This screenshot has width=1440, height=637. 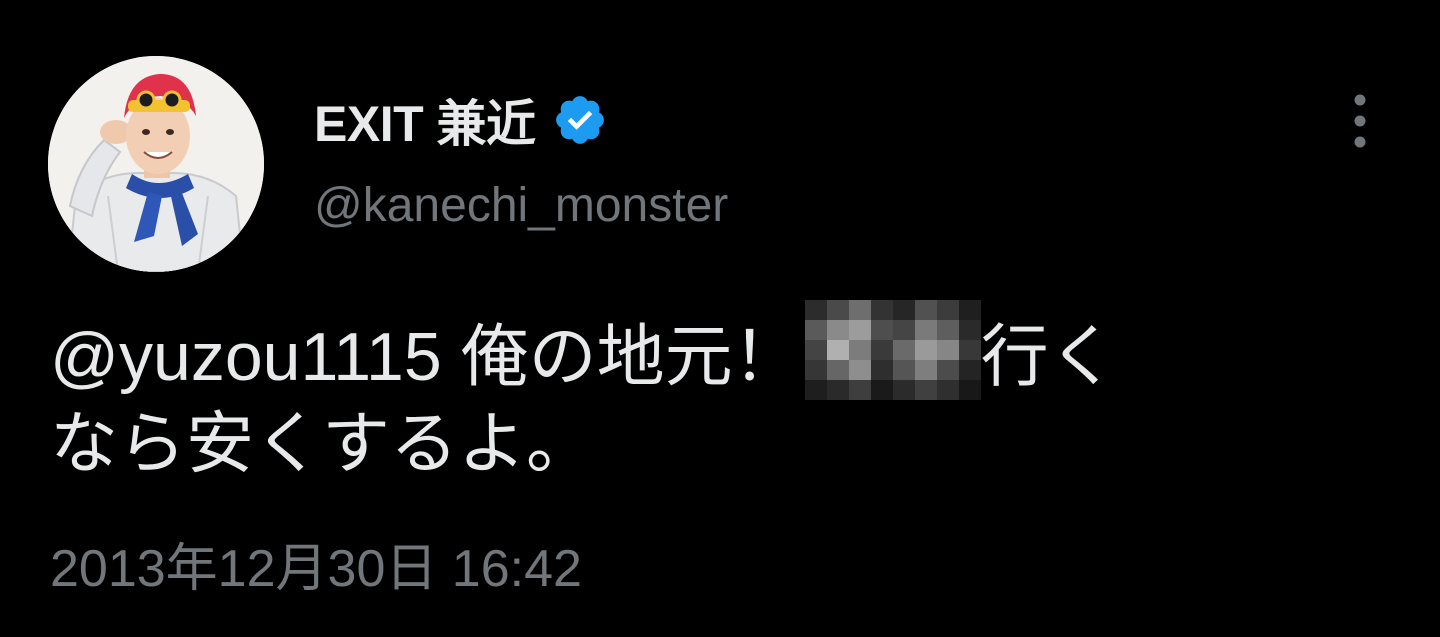 I want to click on tweet-text-line-2: なら安くするよ。, so click(x=322, y=444).